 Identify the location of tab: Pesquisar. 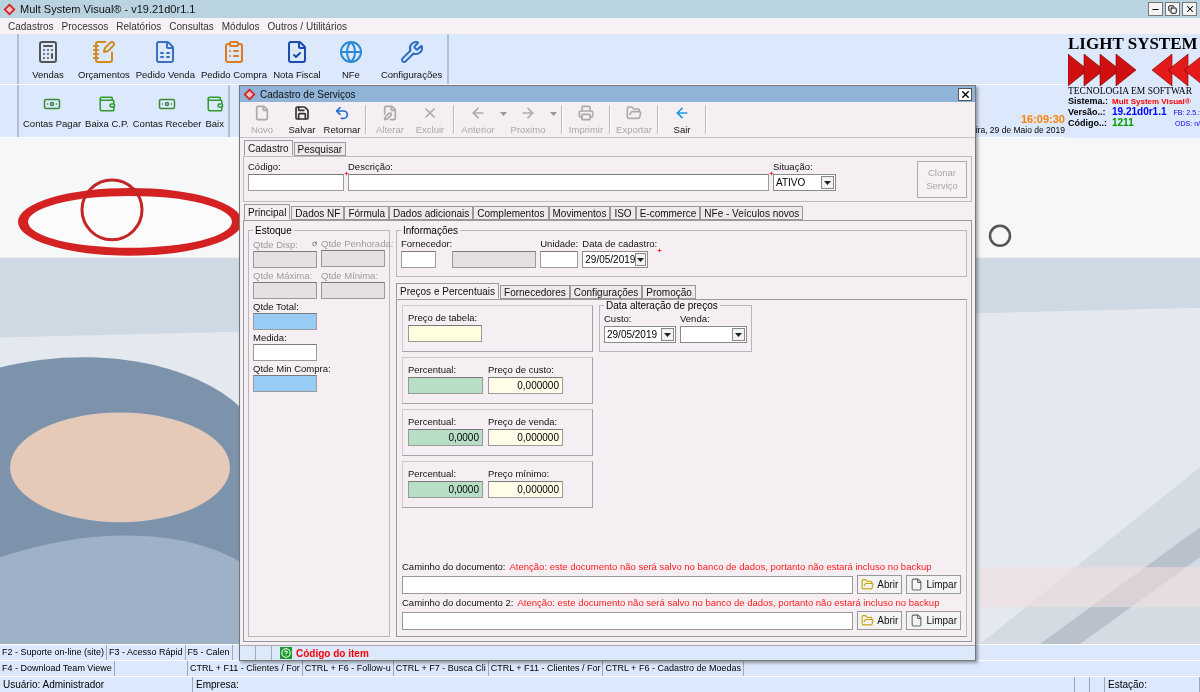
(320, 149).